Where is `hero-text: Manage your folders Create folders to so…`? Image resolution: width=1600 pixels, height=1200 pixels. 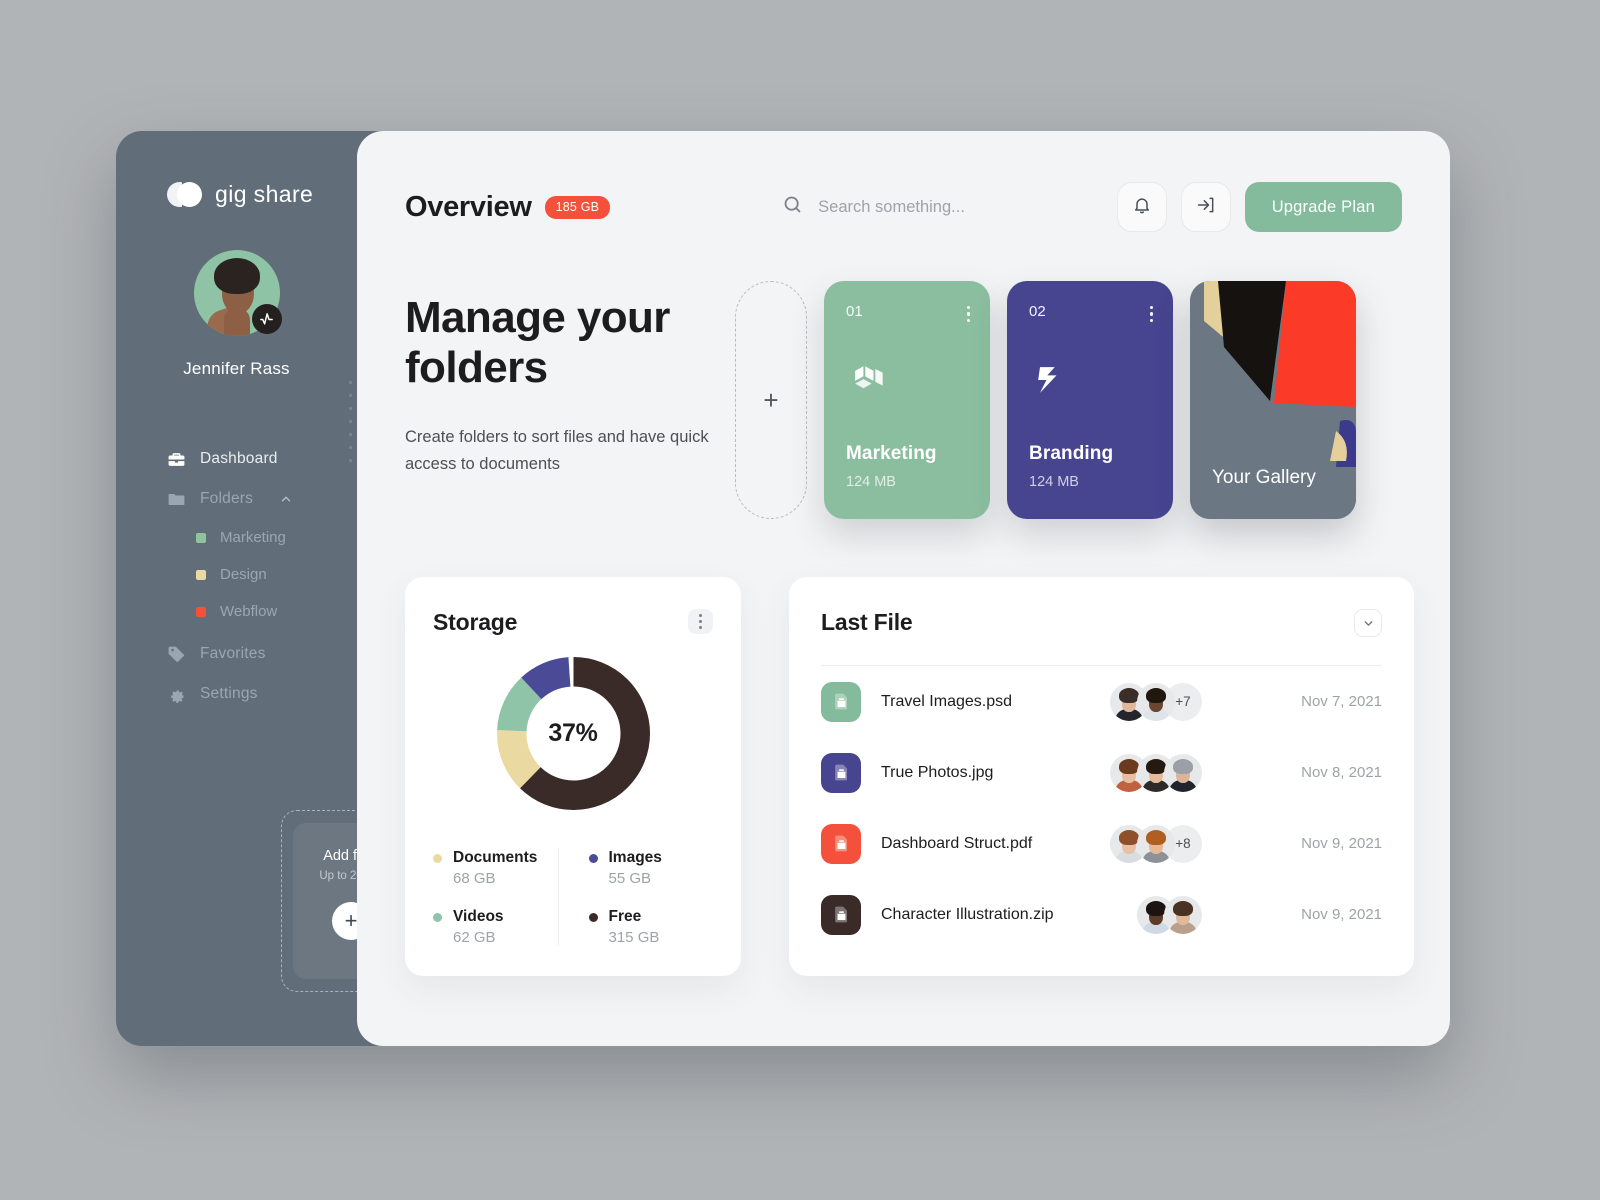
hero-text: Manage your folders Create folders to so… is located at coordinates (570, 397).